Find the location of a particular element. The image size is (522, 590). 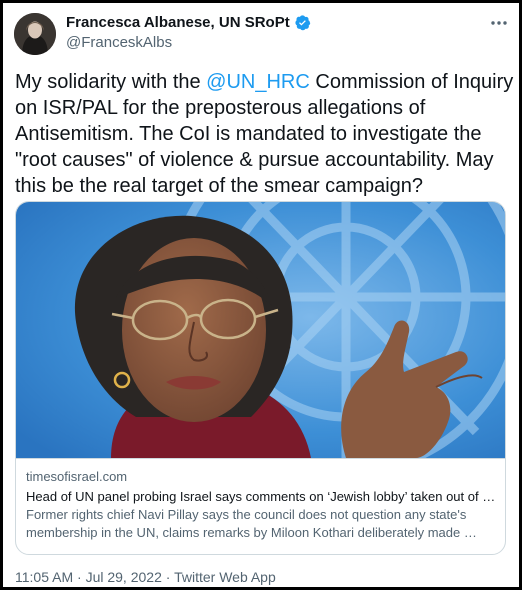

avatar-image is located at coordinates (35, 34).